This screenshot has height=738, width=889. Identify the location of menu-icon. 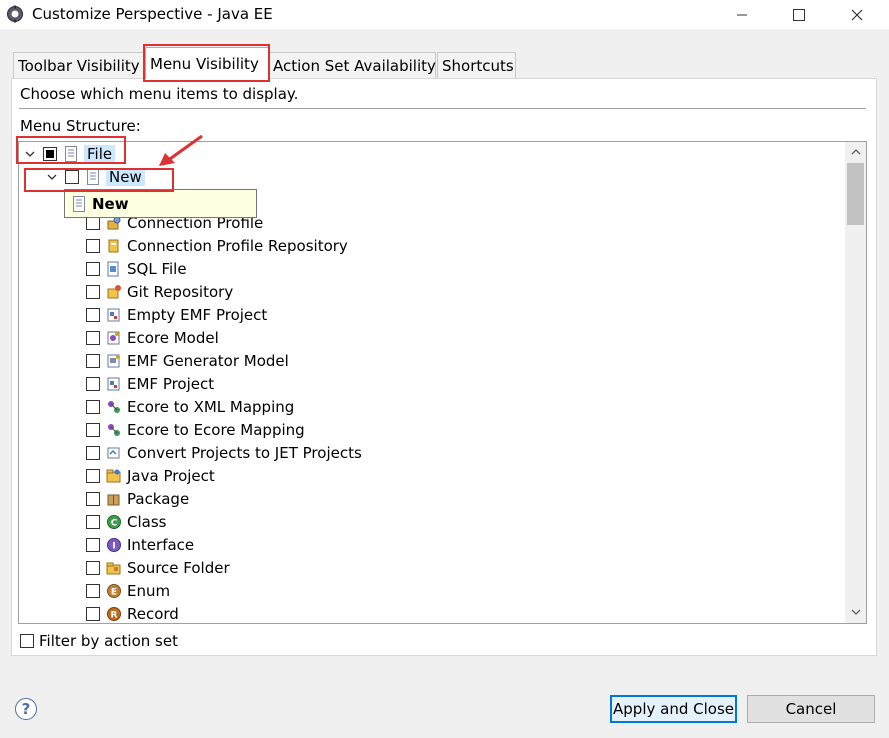
(79, 203).